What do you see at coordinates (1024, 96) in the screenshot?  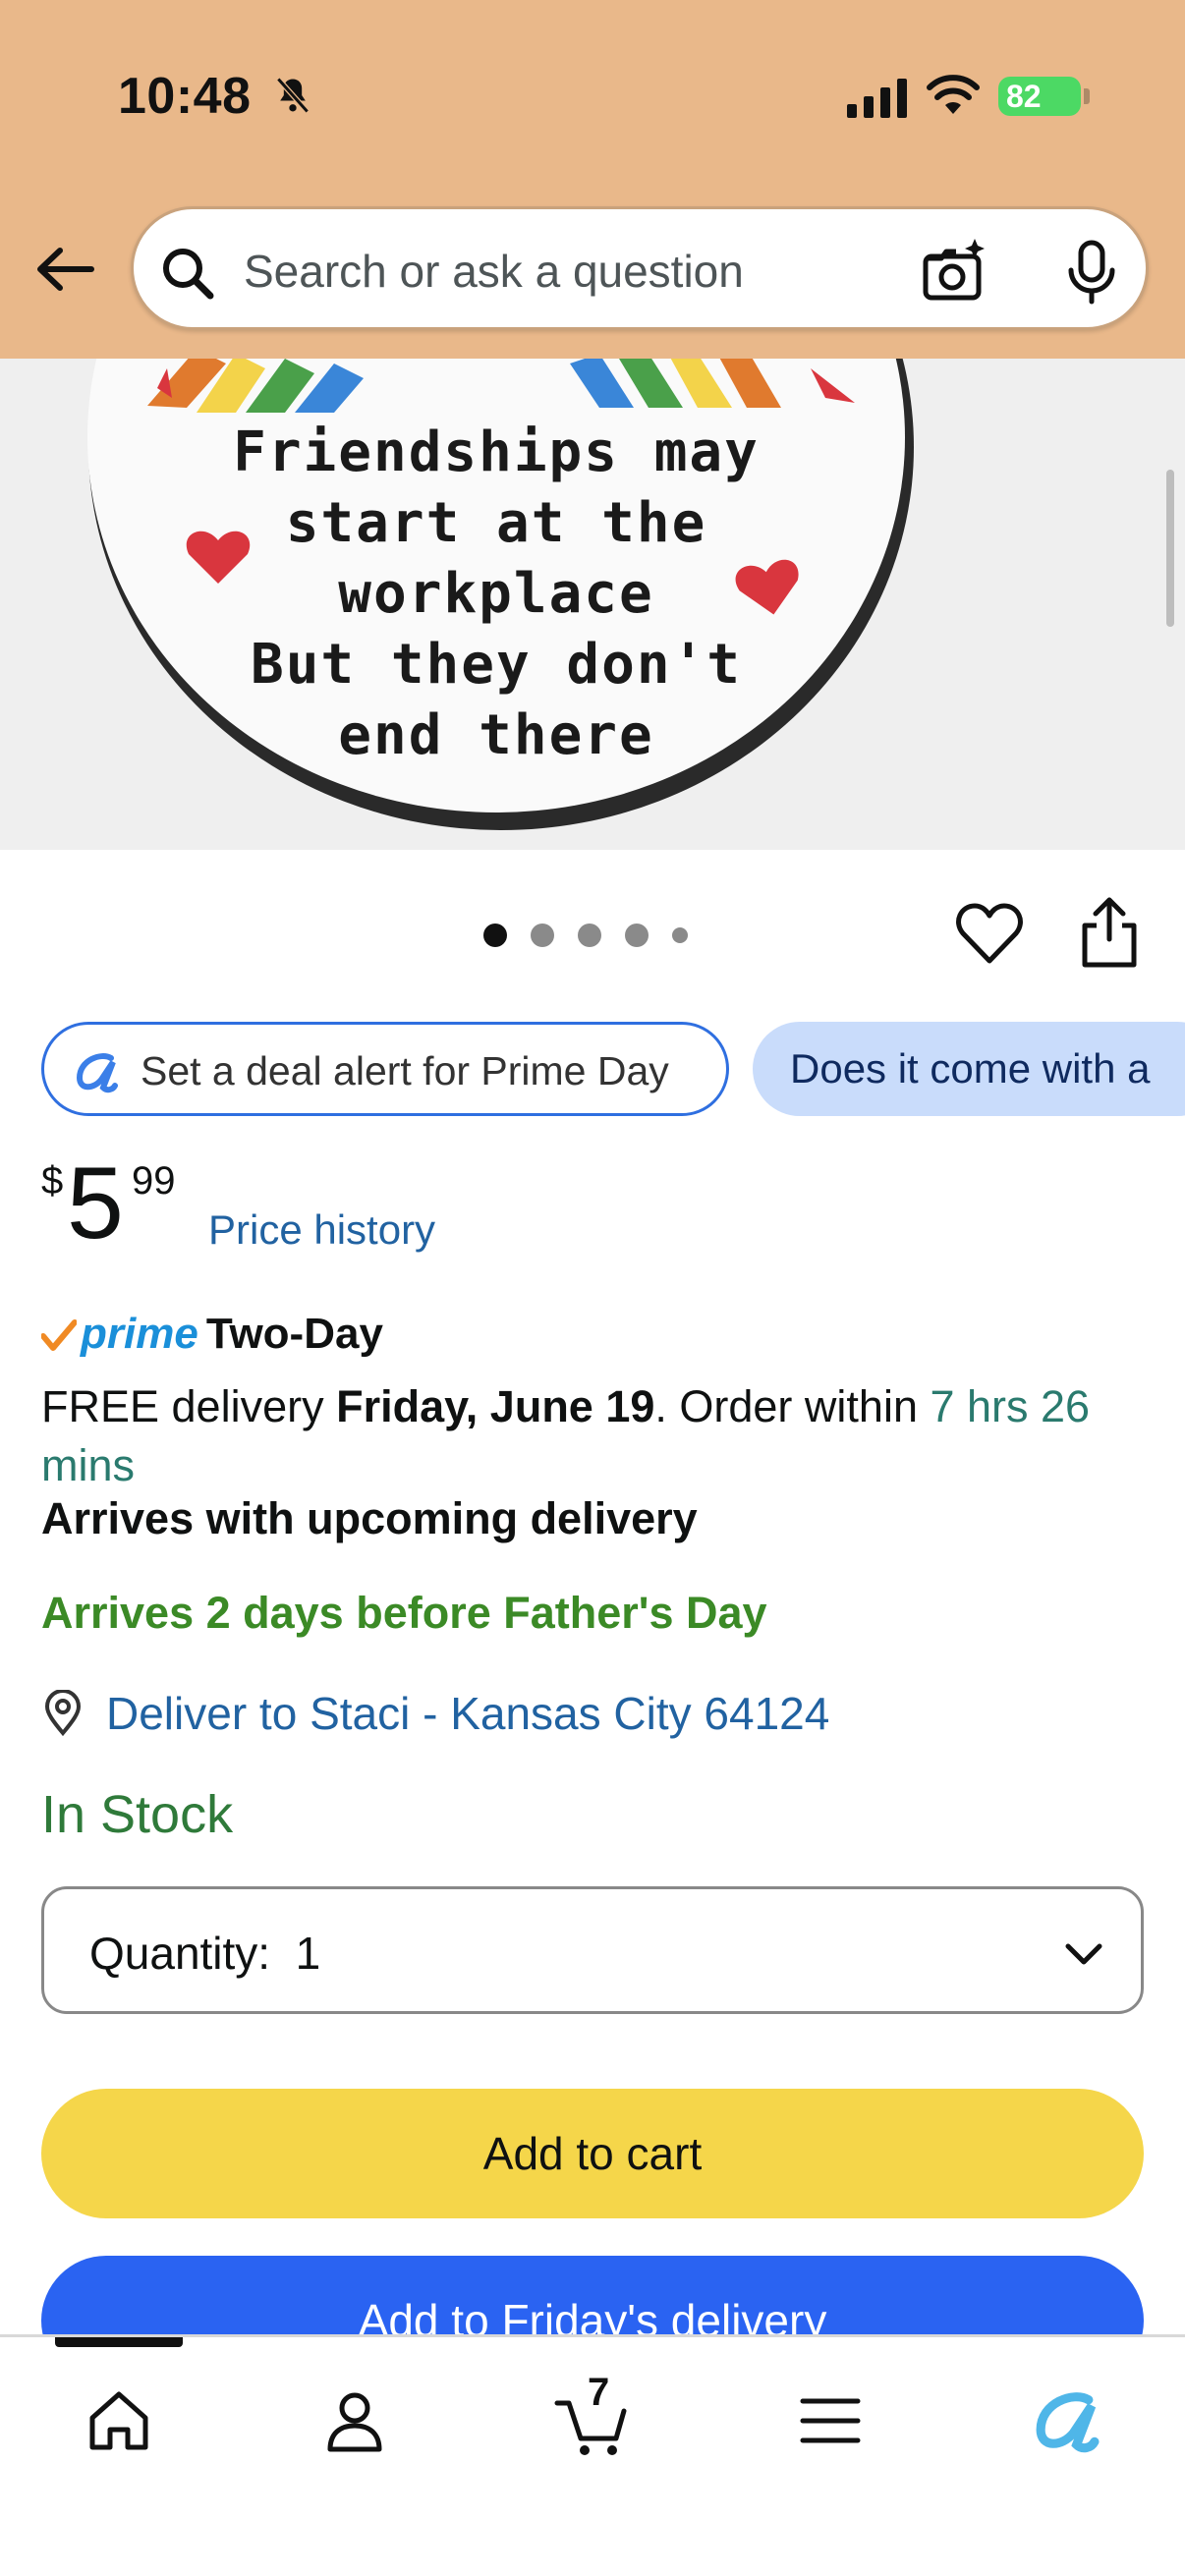 I see `battery-level: 82` at bounding box center [1024, 96].